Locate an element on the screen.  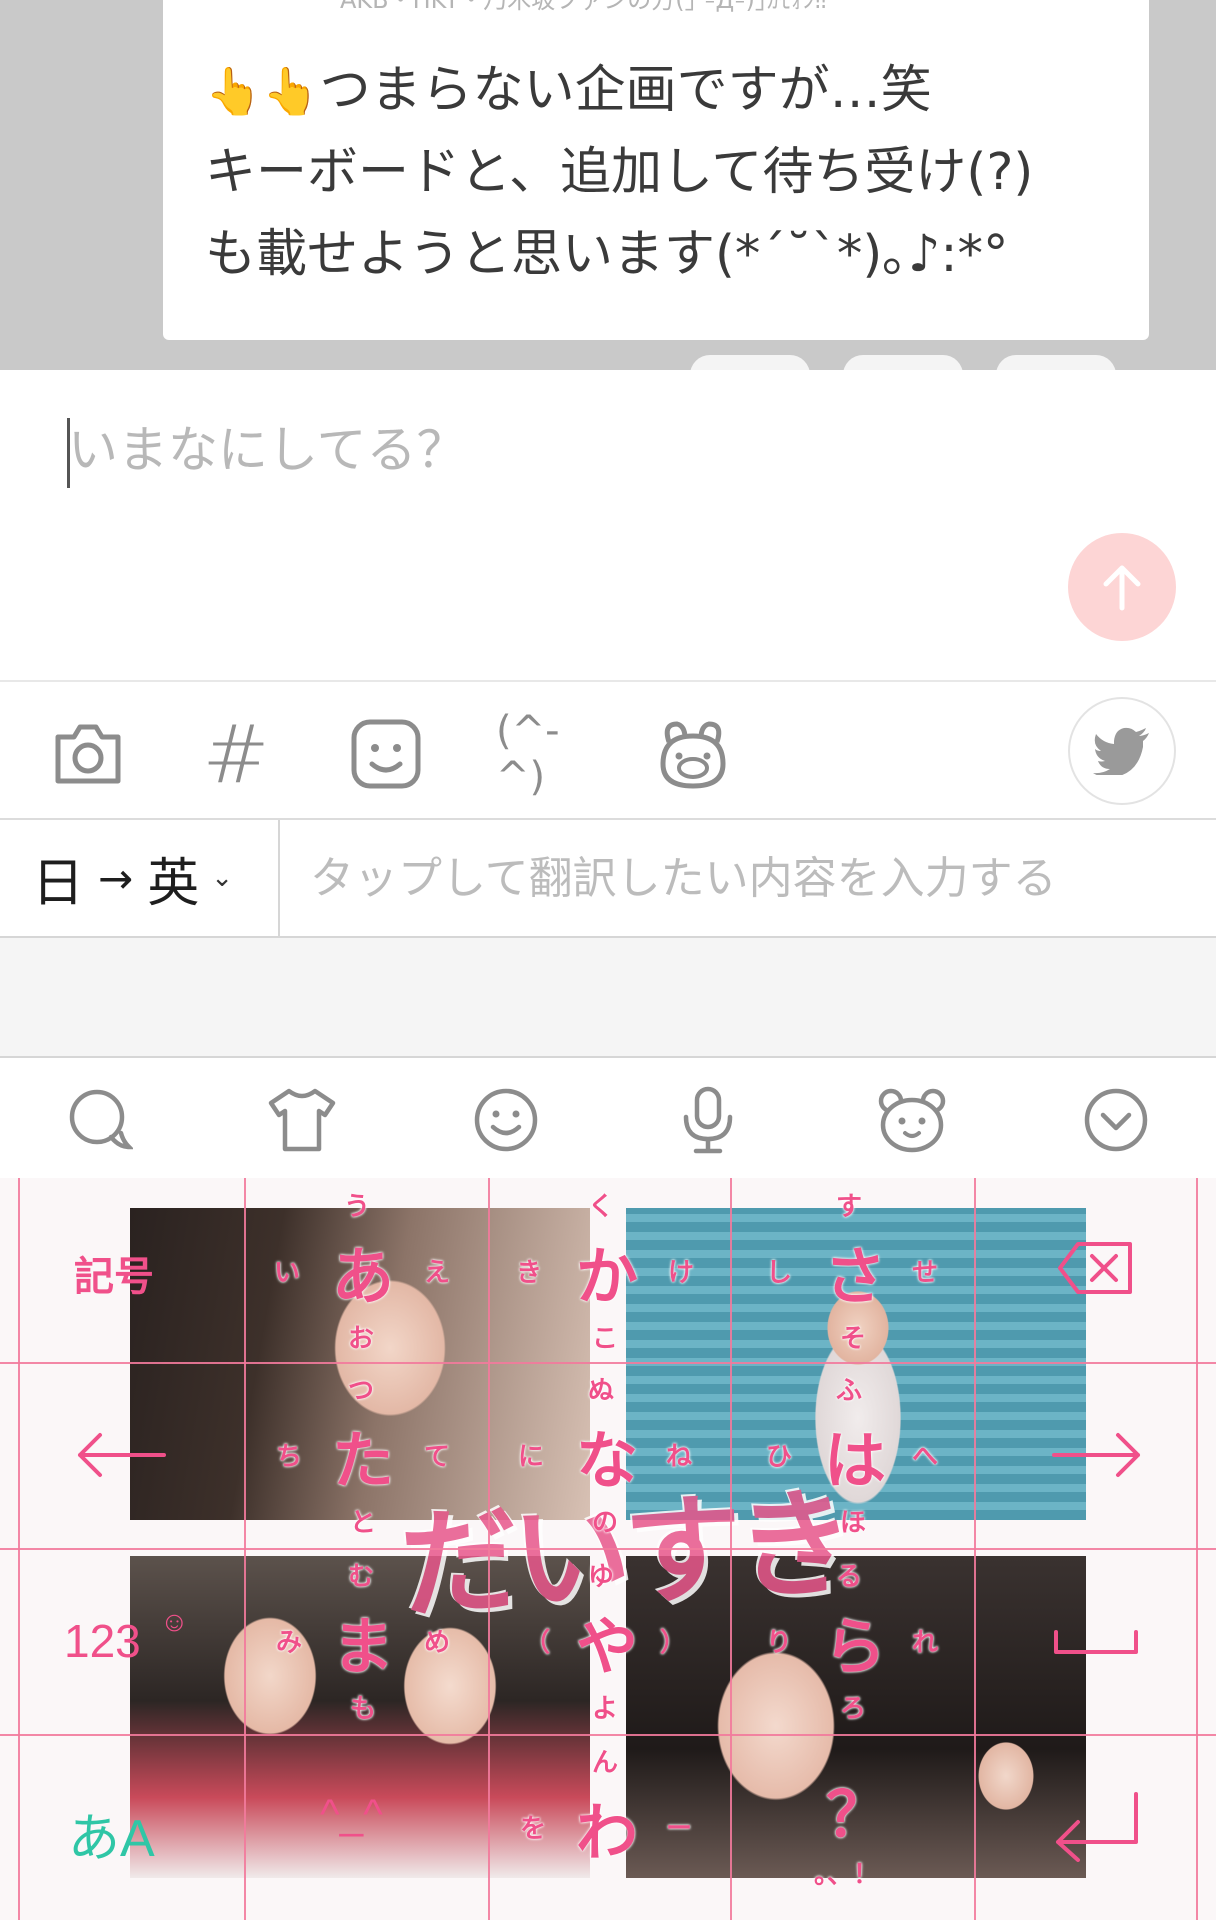
kana-key-sa: す し さ せ そ is located at coordinates (852, 1270).